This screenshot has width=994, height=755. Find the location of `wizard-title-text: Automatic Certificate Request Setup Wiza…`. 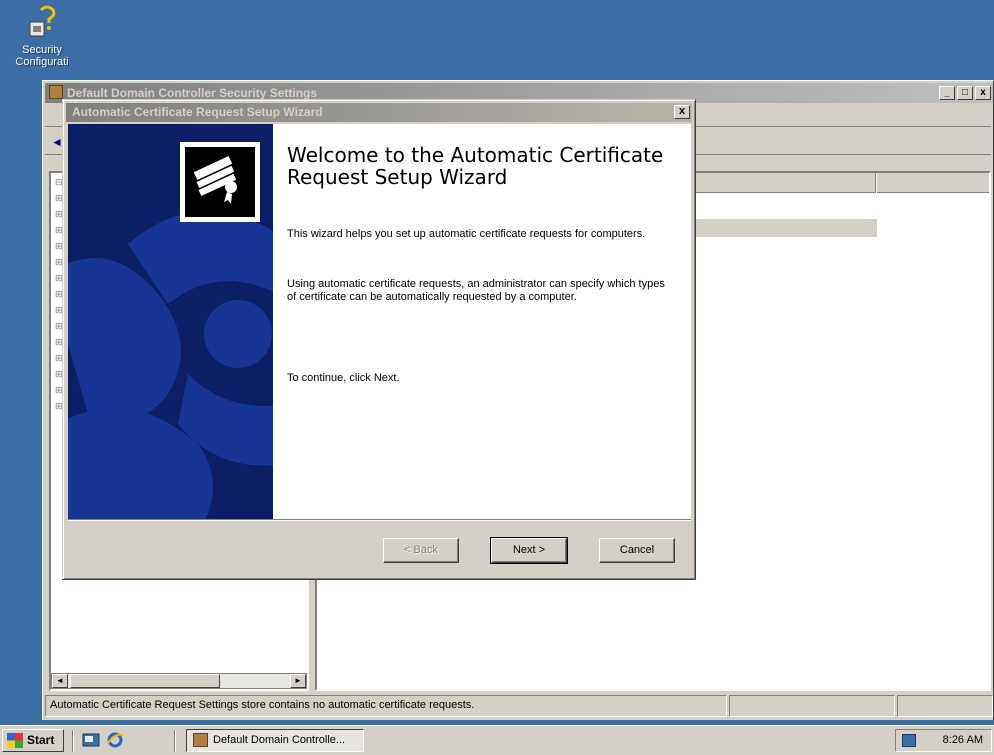

wizard-title-text: Automatic Certificate Request Setup Wiza… is located at coordinates (197, 112).